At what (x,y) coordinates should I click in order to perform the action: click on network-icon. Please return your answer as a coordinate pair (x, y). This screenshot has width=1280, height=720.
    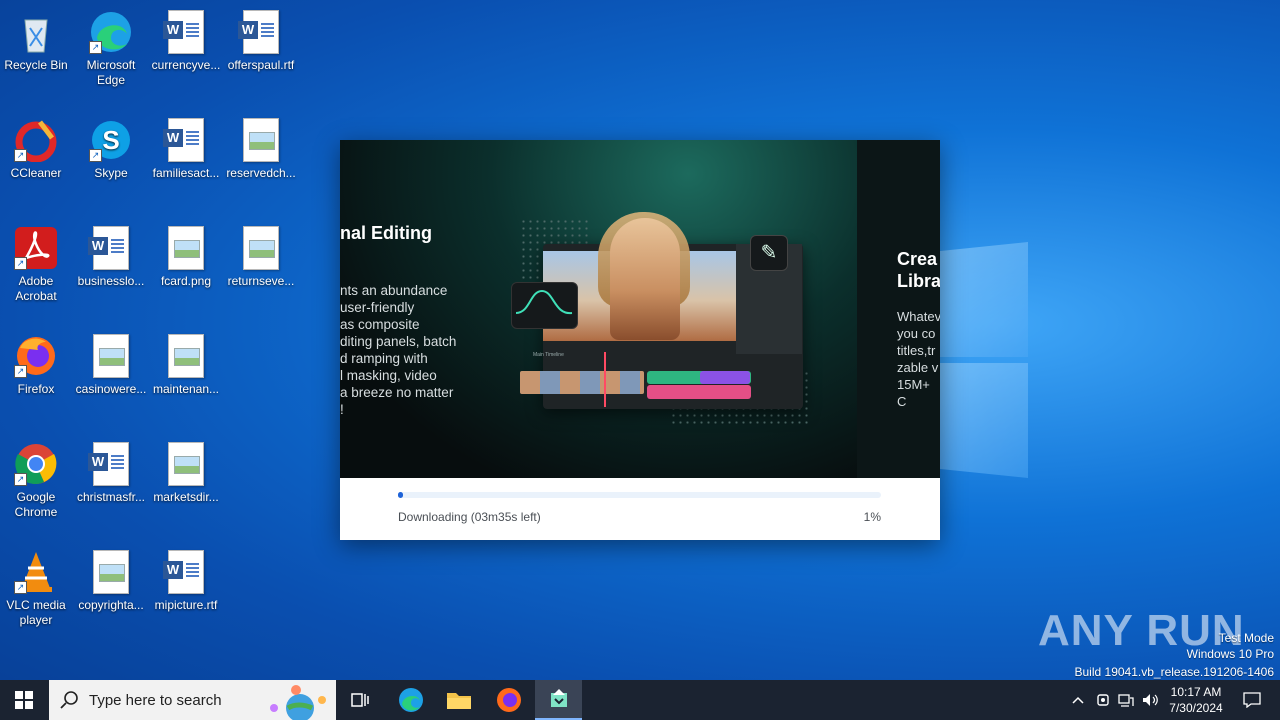
    Looking at the image, I should click on (1126, 700).